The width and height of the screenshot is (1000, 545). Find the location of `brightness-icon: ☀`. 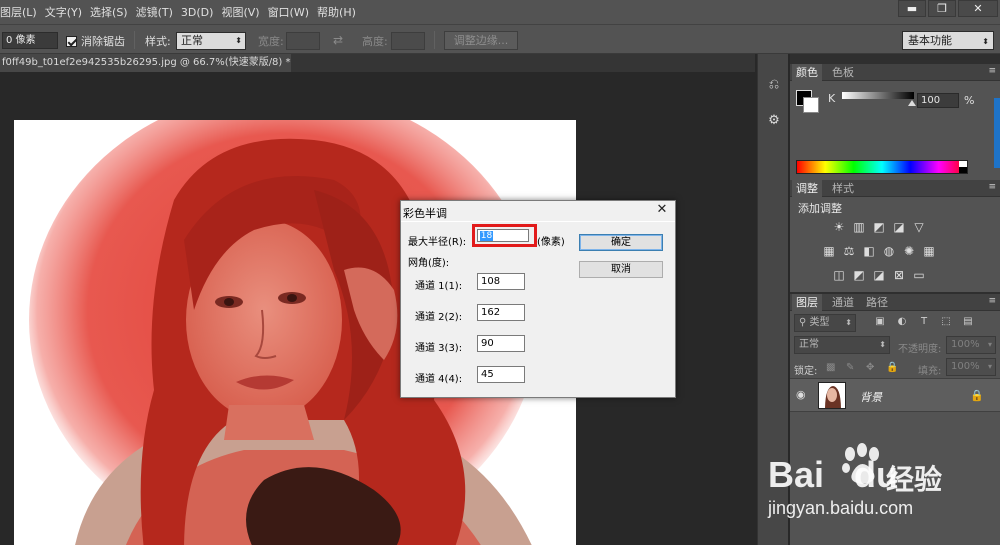

brightness-icon: ☀ is located at coordinates (839, 227).